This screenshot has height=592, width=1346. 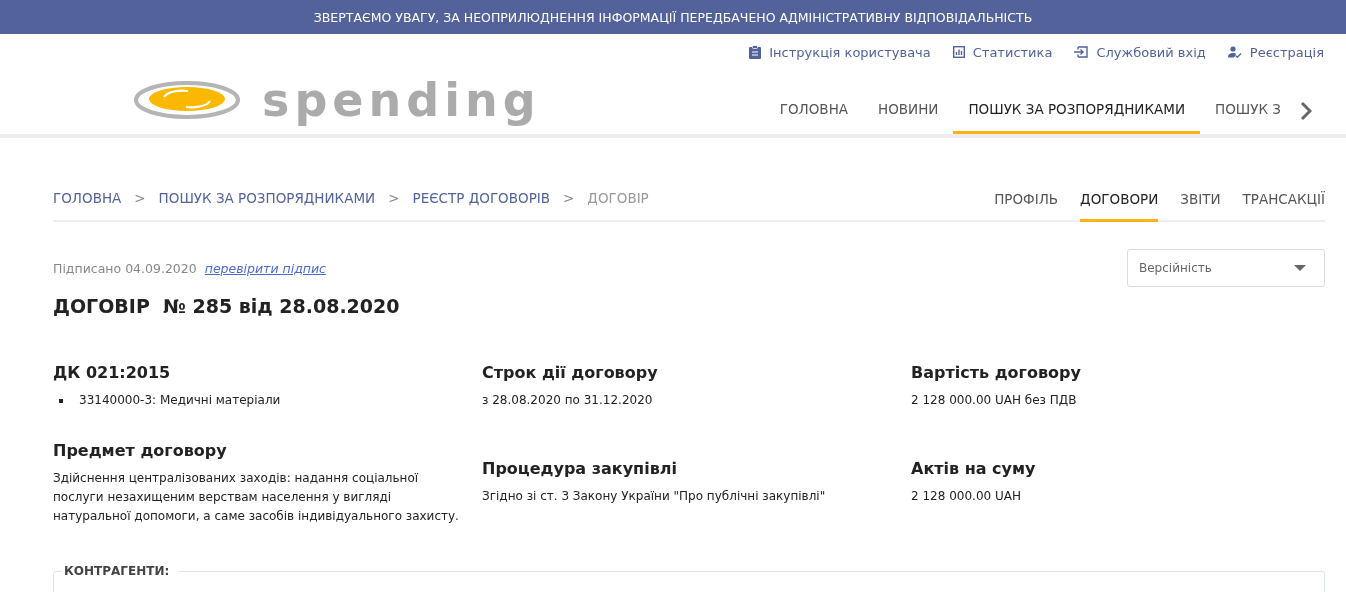 I want to click on field-value: з 28.08.2020 по 31.12.2020, so click(x=568, y=400).